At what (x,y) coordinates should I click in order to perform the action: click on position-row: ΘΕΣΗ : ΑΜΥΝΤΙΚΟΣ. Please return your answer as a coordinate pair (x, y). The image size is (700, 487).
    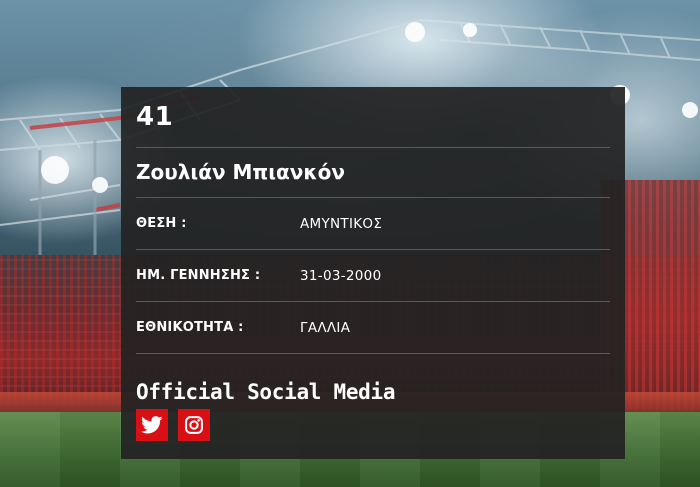
    Looking at the image, I should click on (373, 223).